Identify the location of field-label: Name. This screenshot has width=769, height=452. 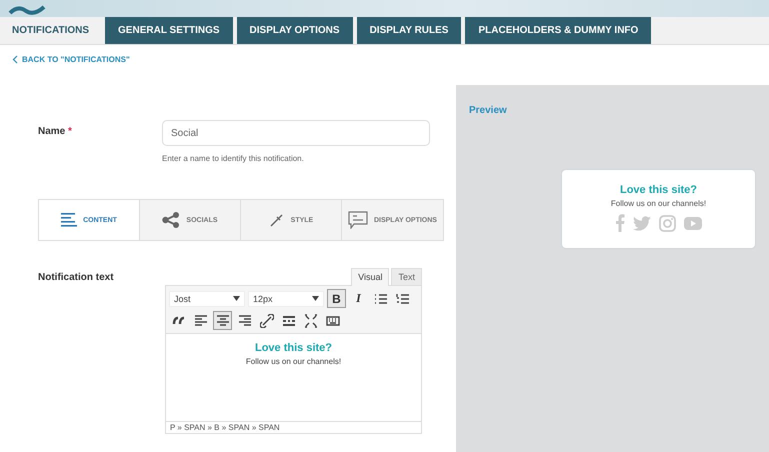
(52, 131).